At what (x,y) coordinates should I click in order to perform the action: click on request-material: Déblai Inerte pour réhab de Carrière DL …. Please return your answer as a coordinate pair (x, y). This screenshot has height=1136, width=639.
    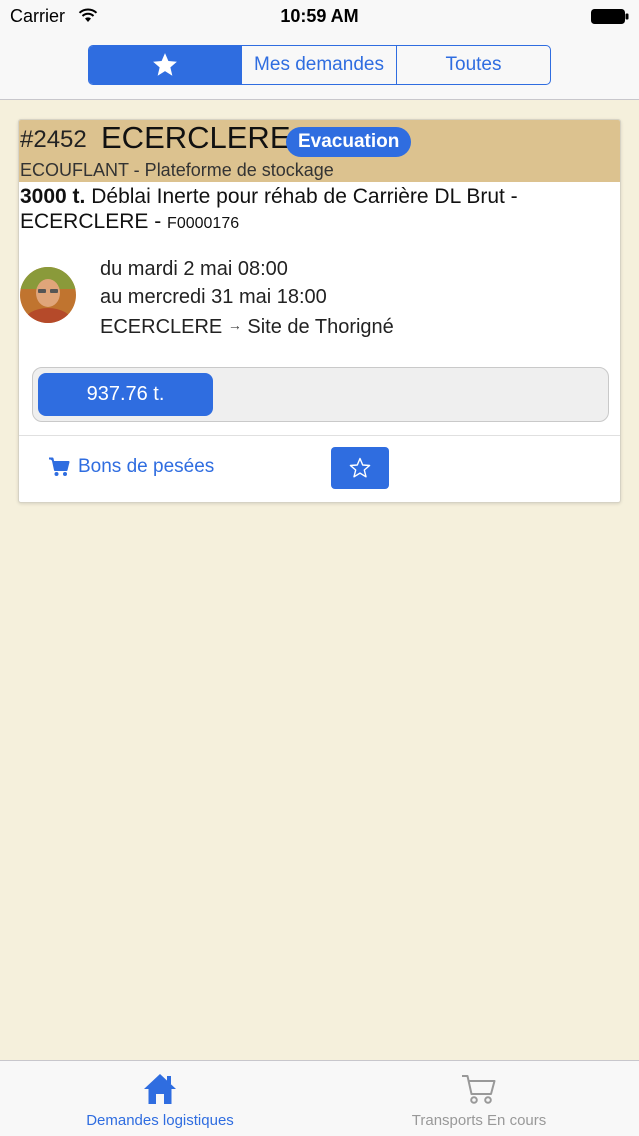
    Looking at the image, I should click on (269, 209).